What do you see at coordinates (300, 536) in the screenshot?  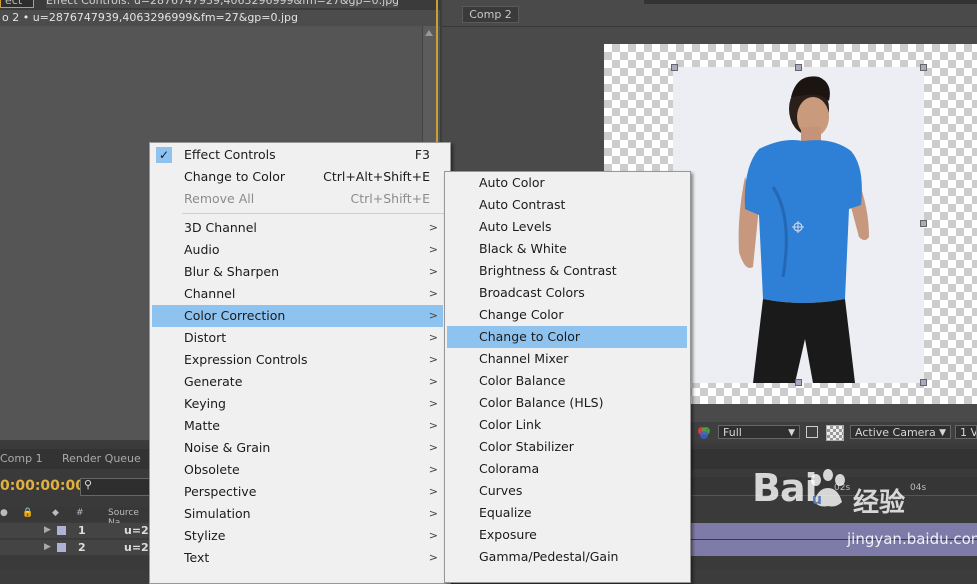 I see `menu-item-stylize: Stylize >` at bounding box center [300, 536].